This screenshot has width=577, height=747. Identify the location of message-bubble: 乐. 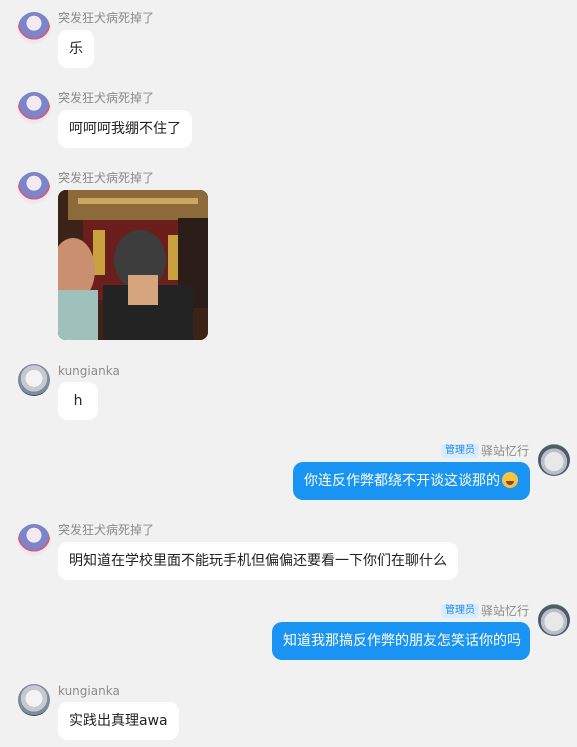
(76, 49).